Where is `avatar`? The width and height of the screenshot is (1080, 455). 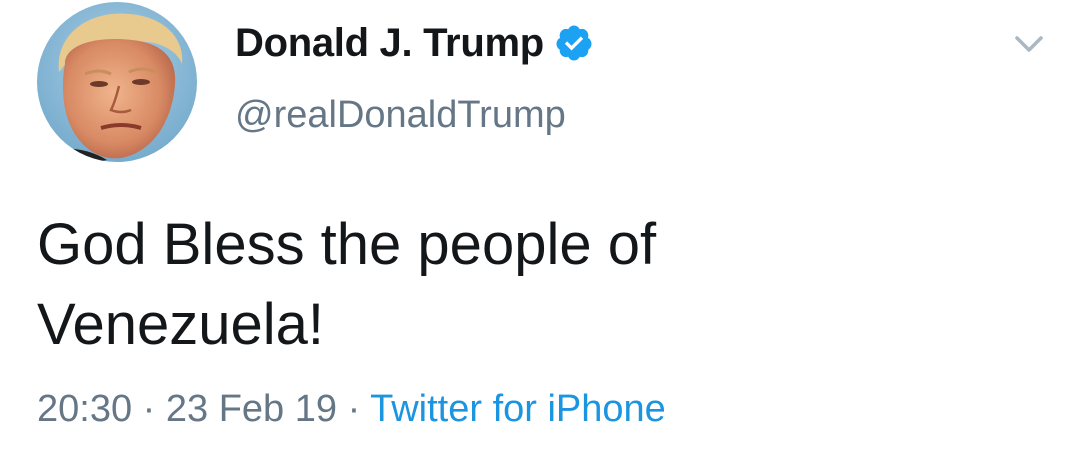 avatar is located at coordinates (117, 82).